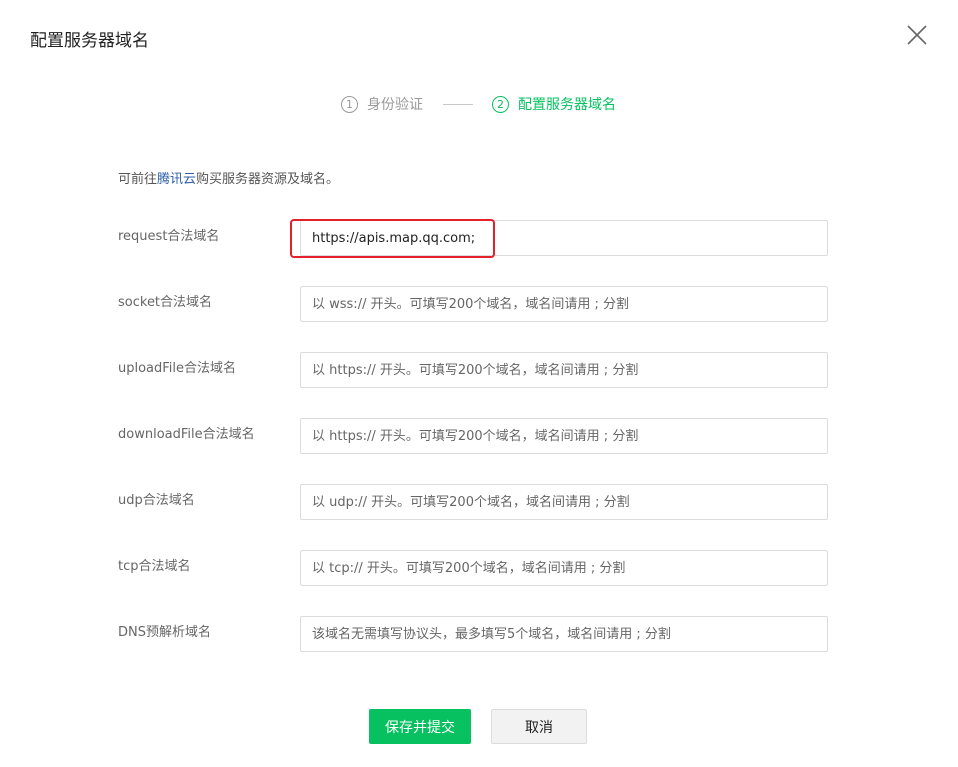 This screenshot has width=958, height=767. I want to click on request-domain-input, so click(564, 238).